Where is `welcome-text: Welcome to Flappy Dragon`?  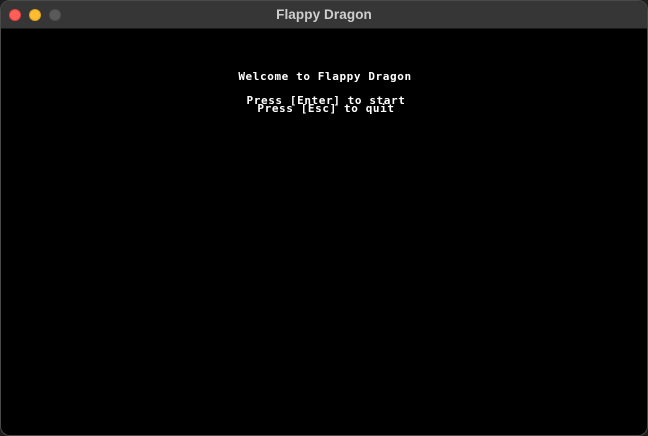
welcome-text: Welcome to Flappy Dragon is located at coordinates (325, 76).